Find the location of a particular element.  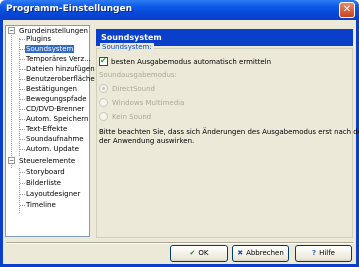

tree-node-plugins: Plugins is located at coordinates (38, 39).